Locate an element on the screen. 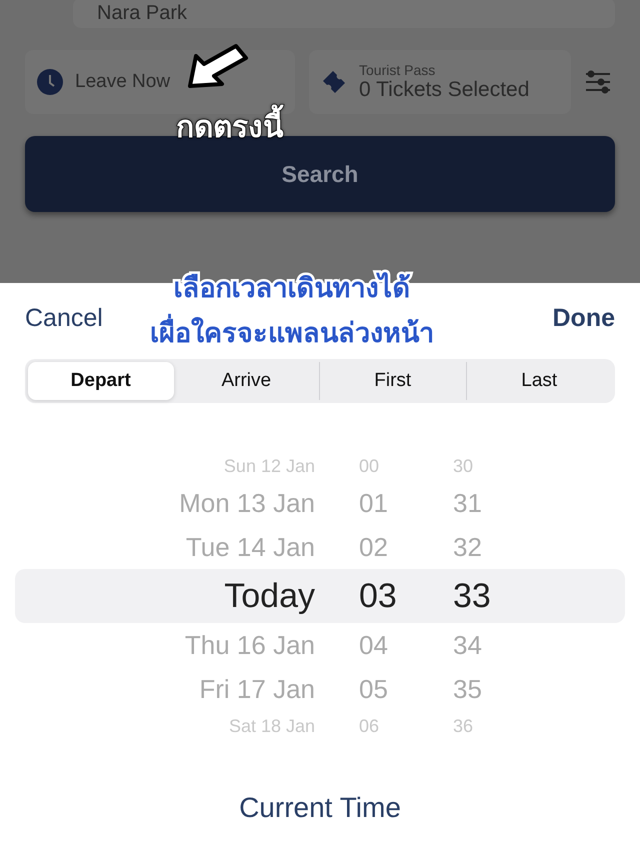  filter-icon is located at coordinates (598, 82).